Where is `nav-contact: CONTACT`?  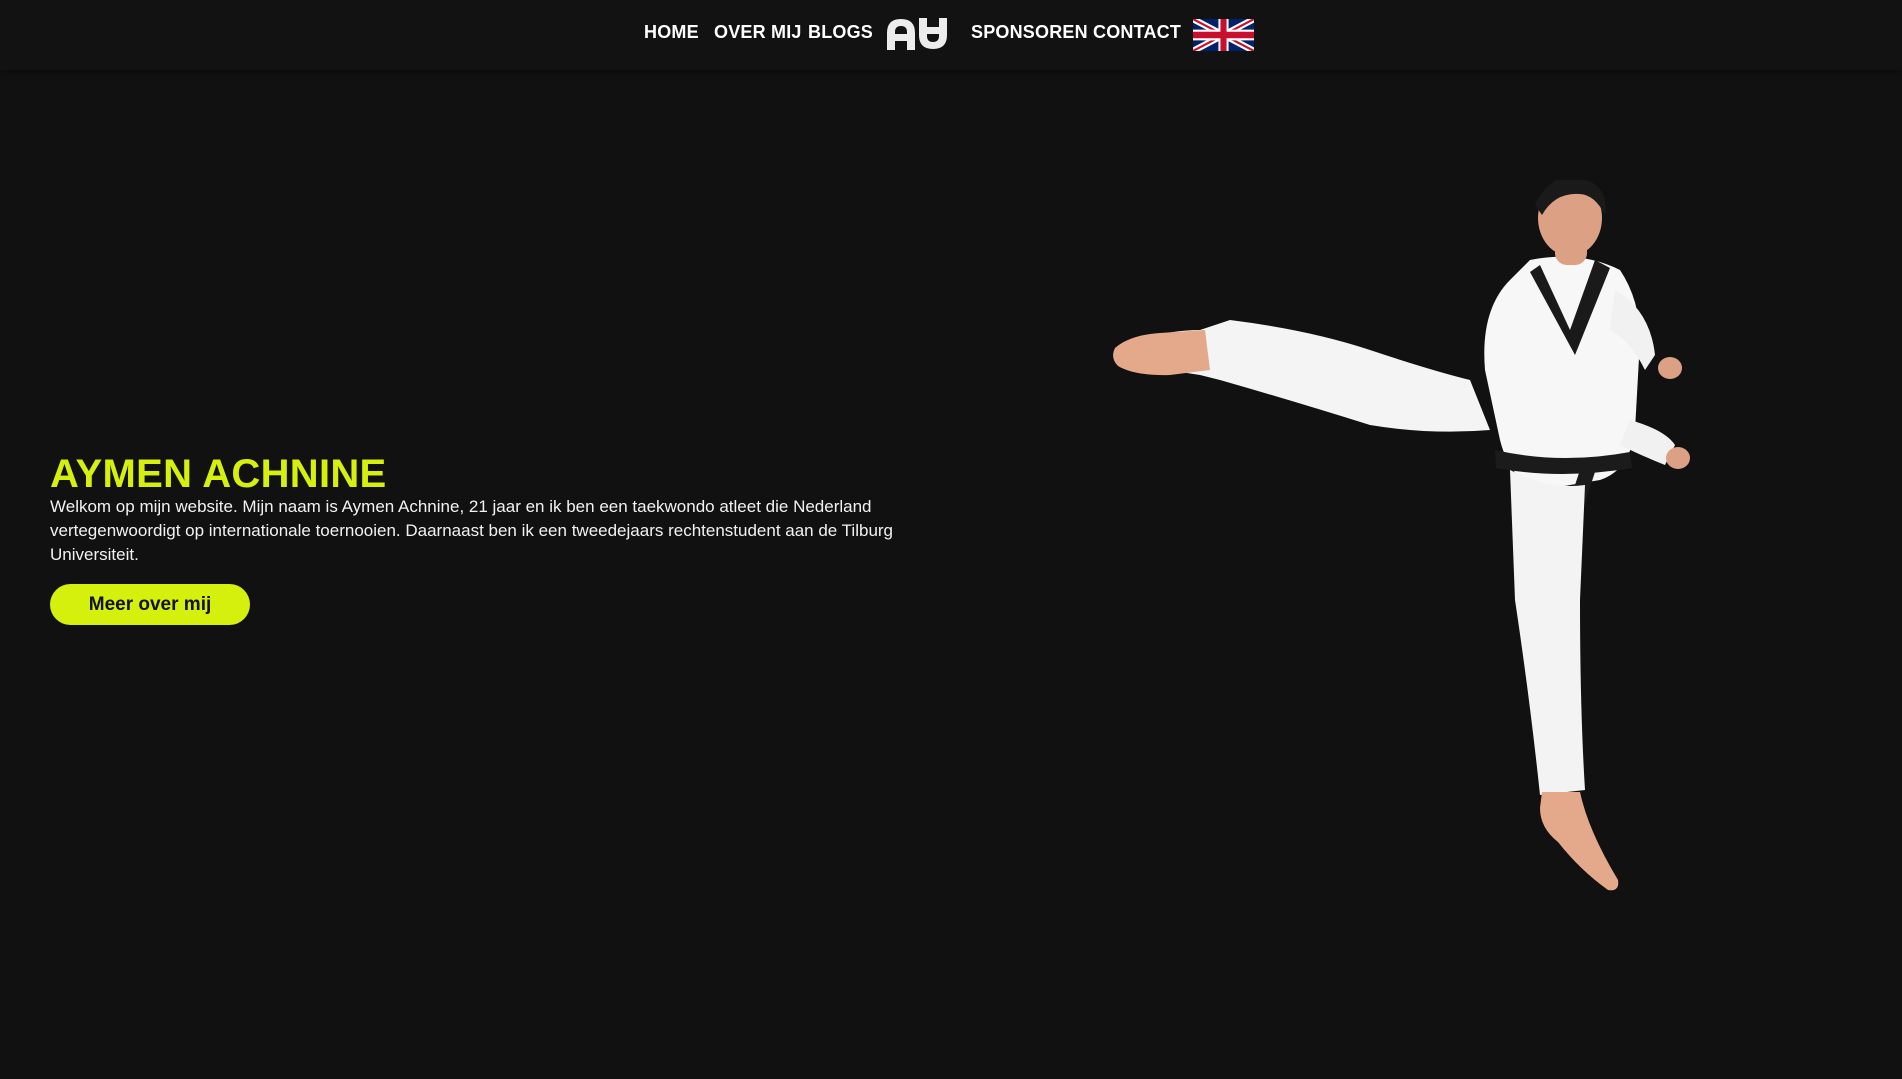 nav-contact: CONTACT is located at coordinates (1137, 32).